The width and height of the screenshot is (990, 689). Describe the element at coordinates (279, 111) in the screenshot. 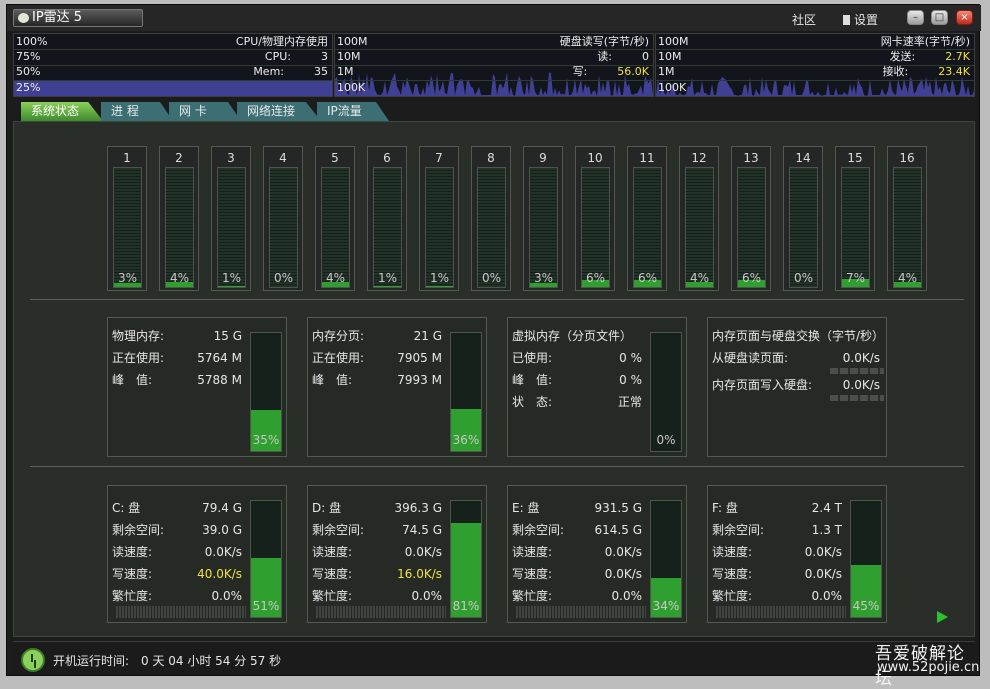

I see `tab-network-connections: 网络连接` at that location.